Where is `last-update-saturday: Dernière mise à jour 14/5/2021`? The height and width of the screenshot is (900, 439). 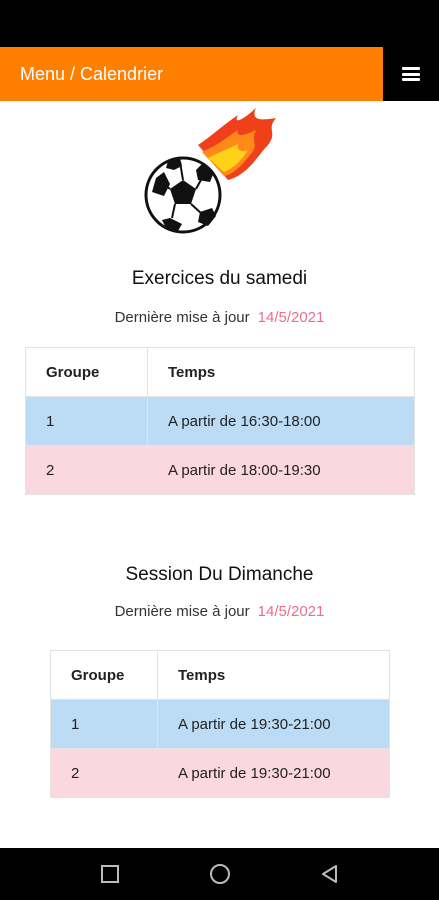
last-update-saturday: Dernière mise à jour 14/5/2021 is located at coordinates (219, 317).